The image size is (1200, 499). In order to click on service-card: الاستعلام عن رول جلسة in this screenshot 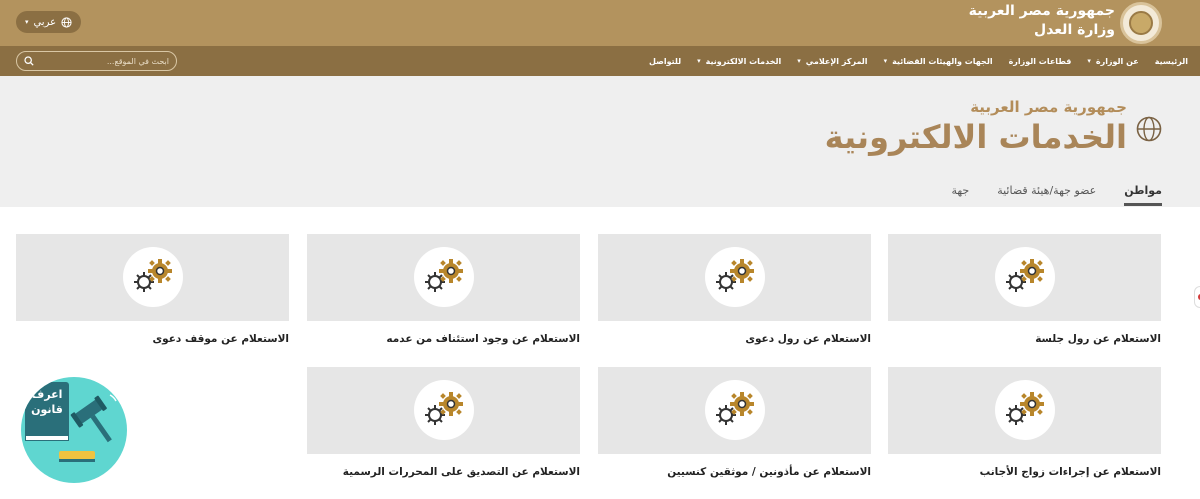, I will do `click(1024, 289)`.